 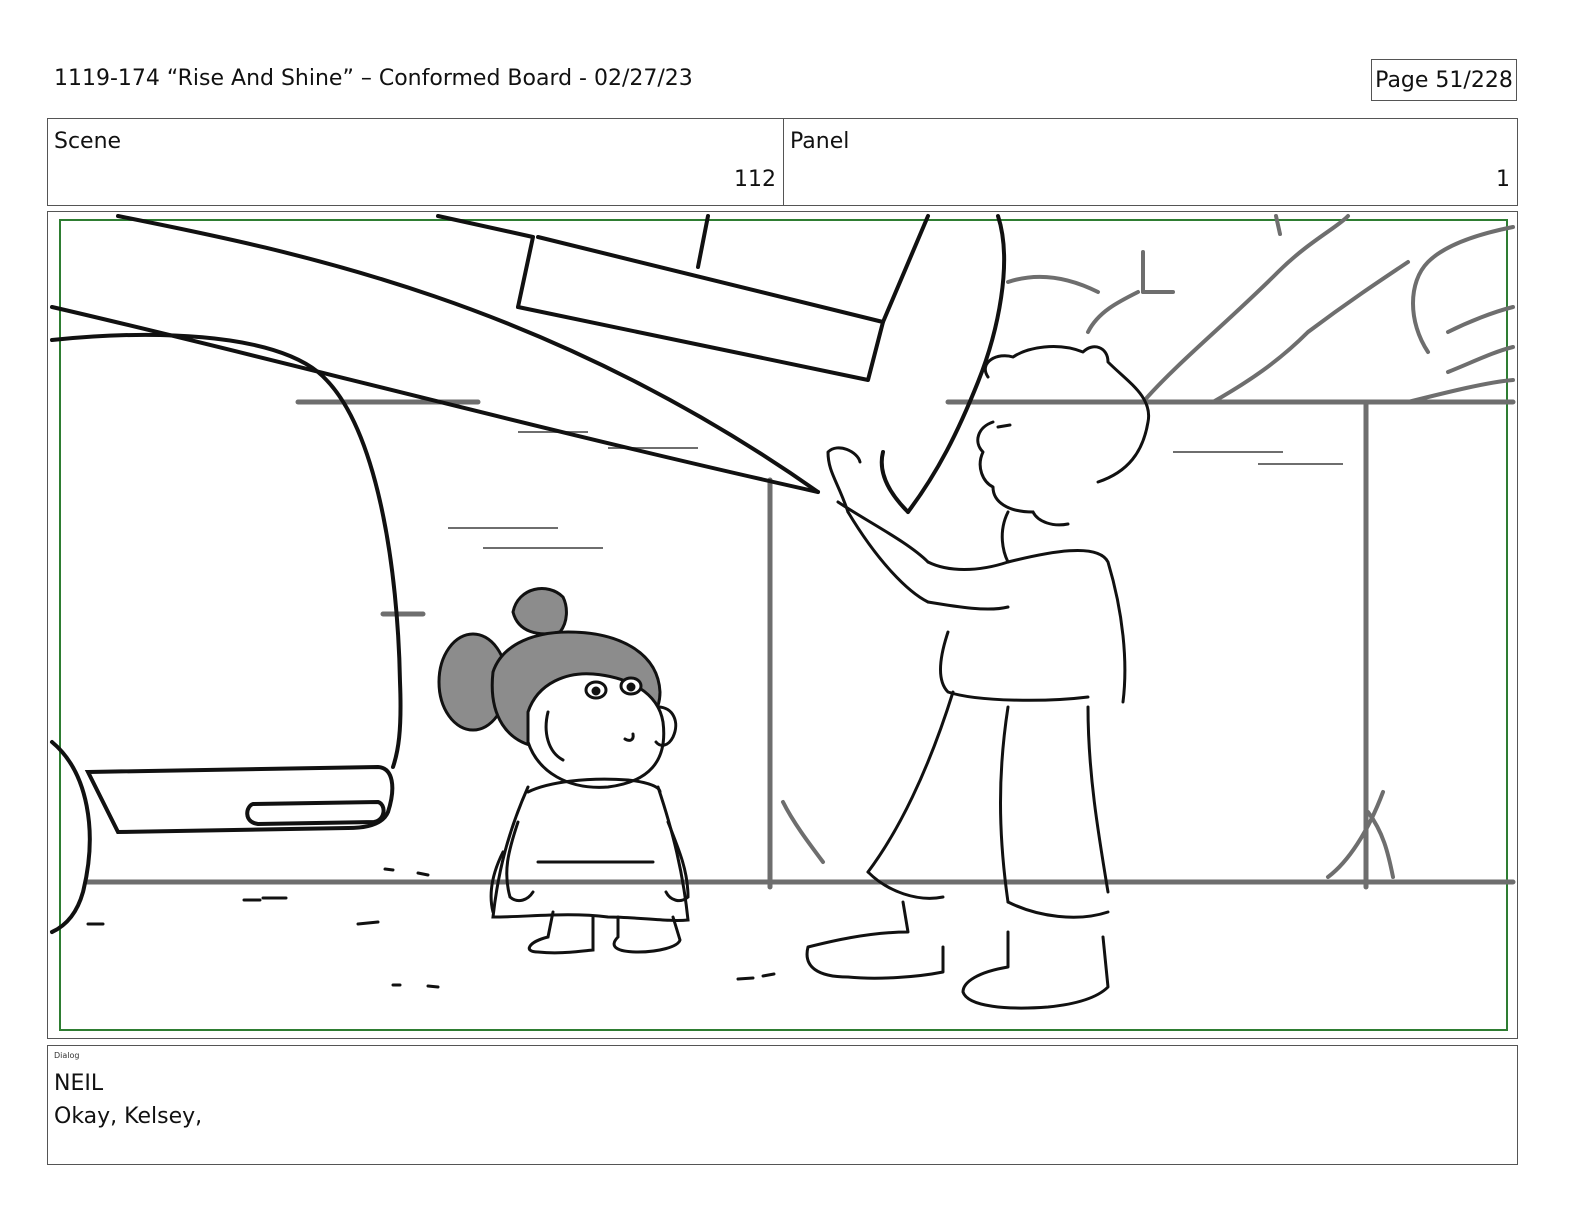 I want to click on ground-marks, so click(x=431, y=928).